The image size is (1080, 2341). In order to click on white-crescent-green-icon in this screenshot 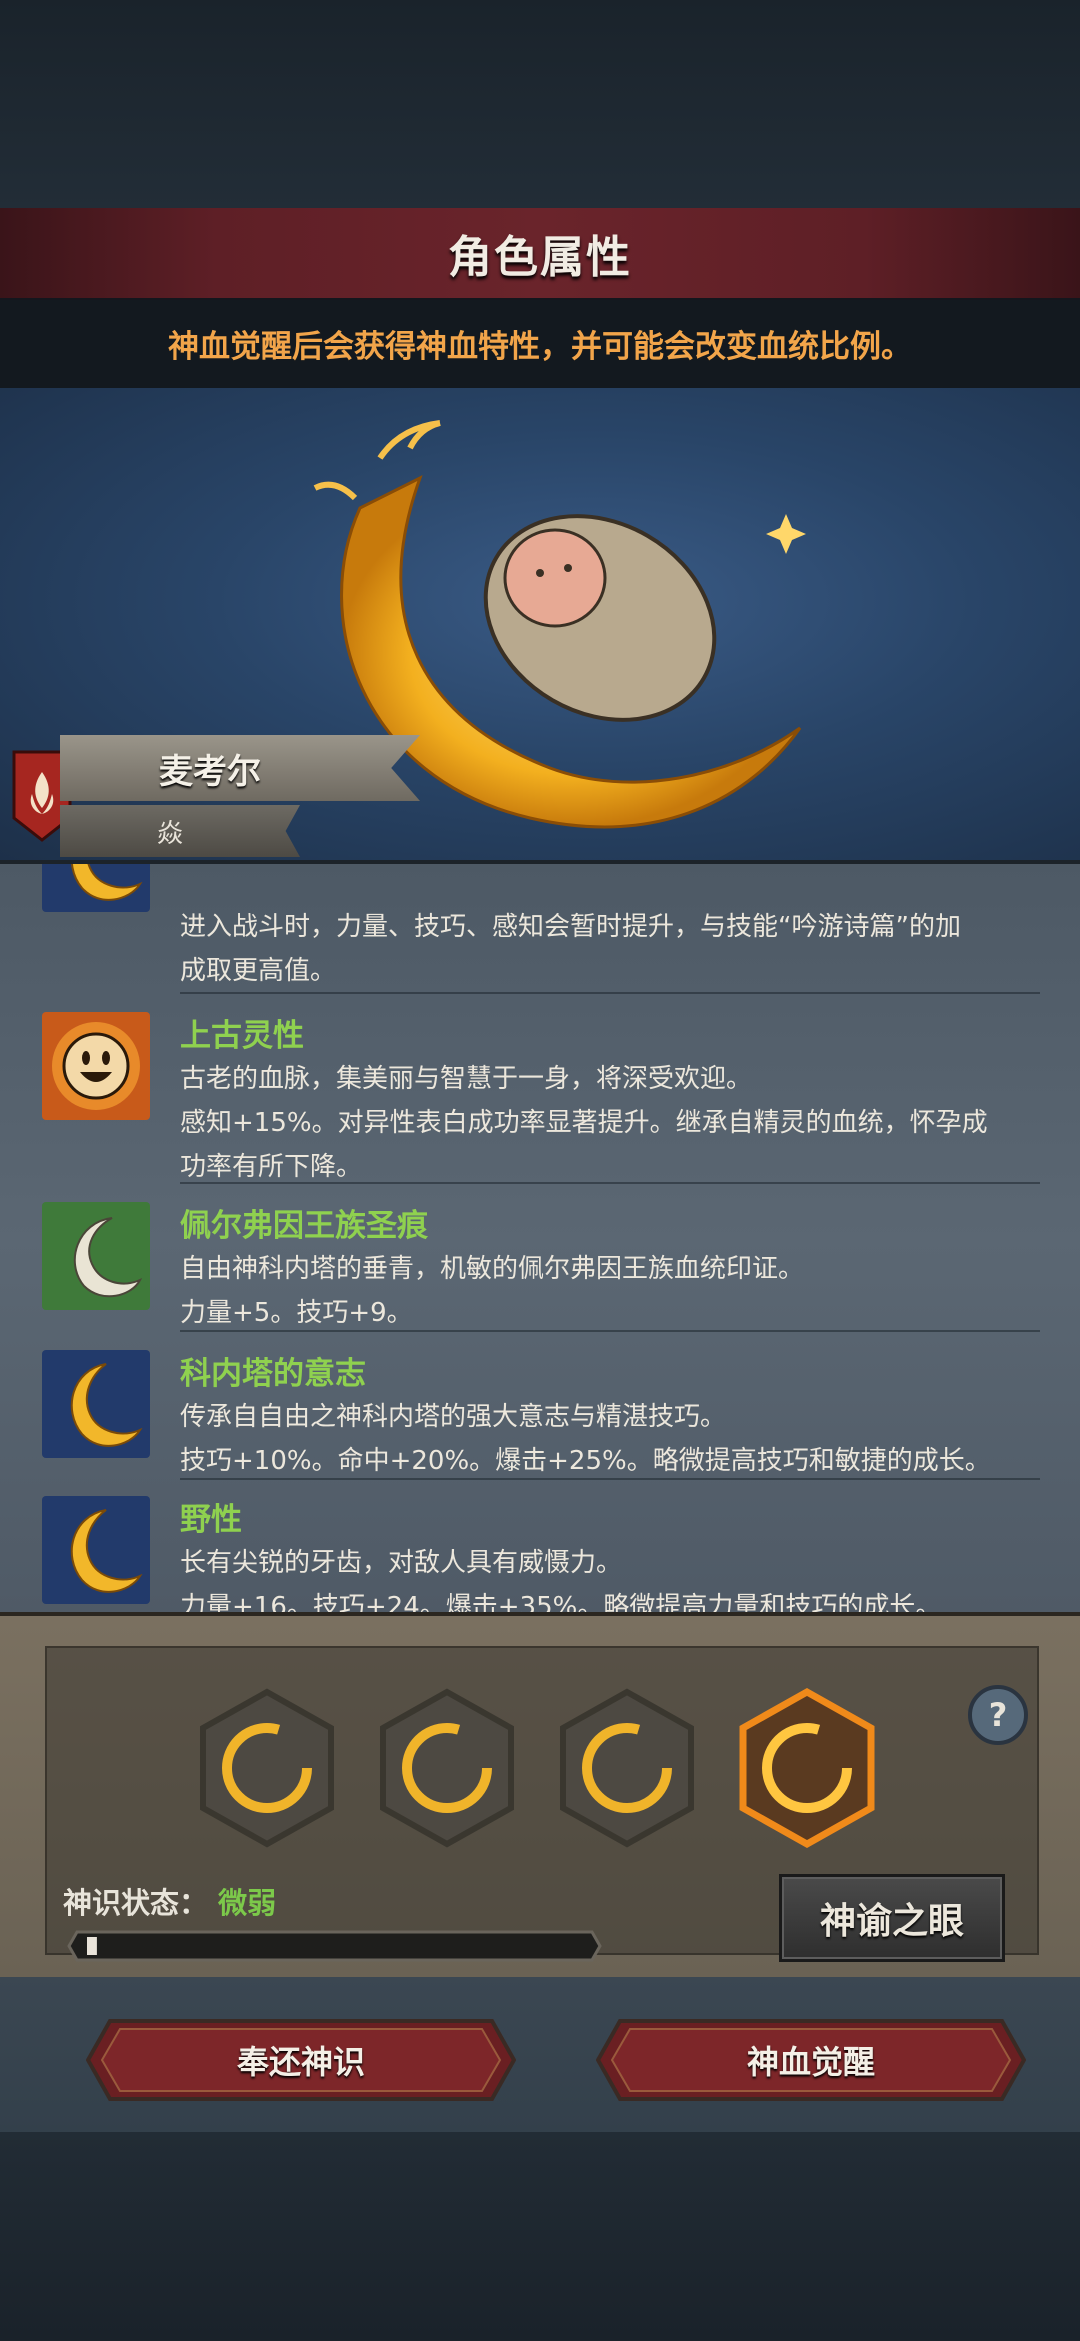, I will do `click(96, 1256)`.